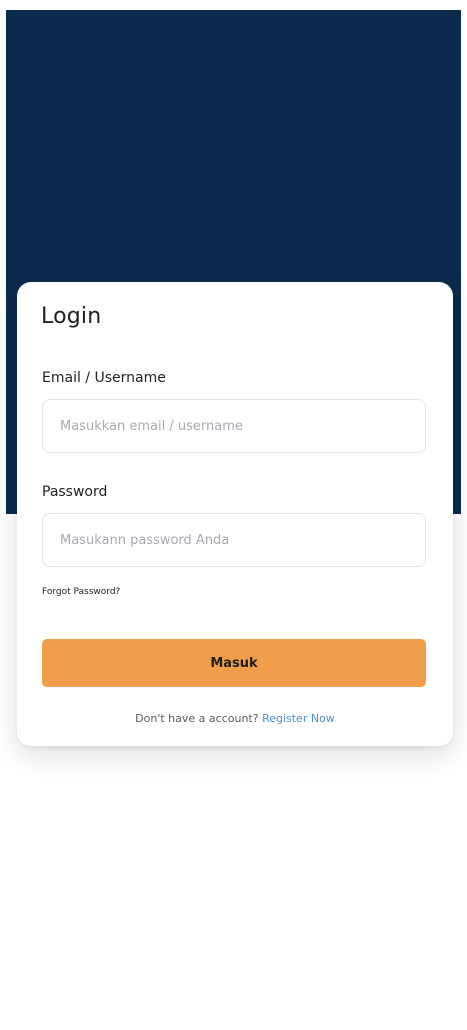 The image size is (467, 1030). Describe the element at coordinates (234, 426) in the screenshot. I see `email-input` at that location.